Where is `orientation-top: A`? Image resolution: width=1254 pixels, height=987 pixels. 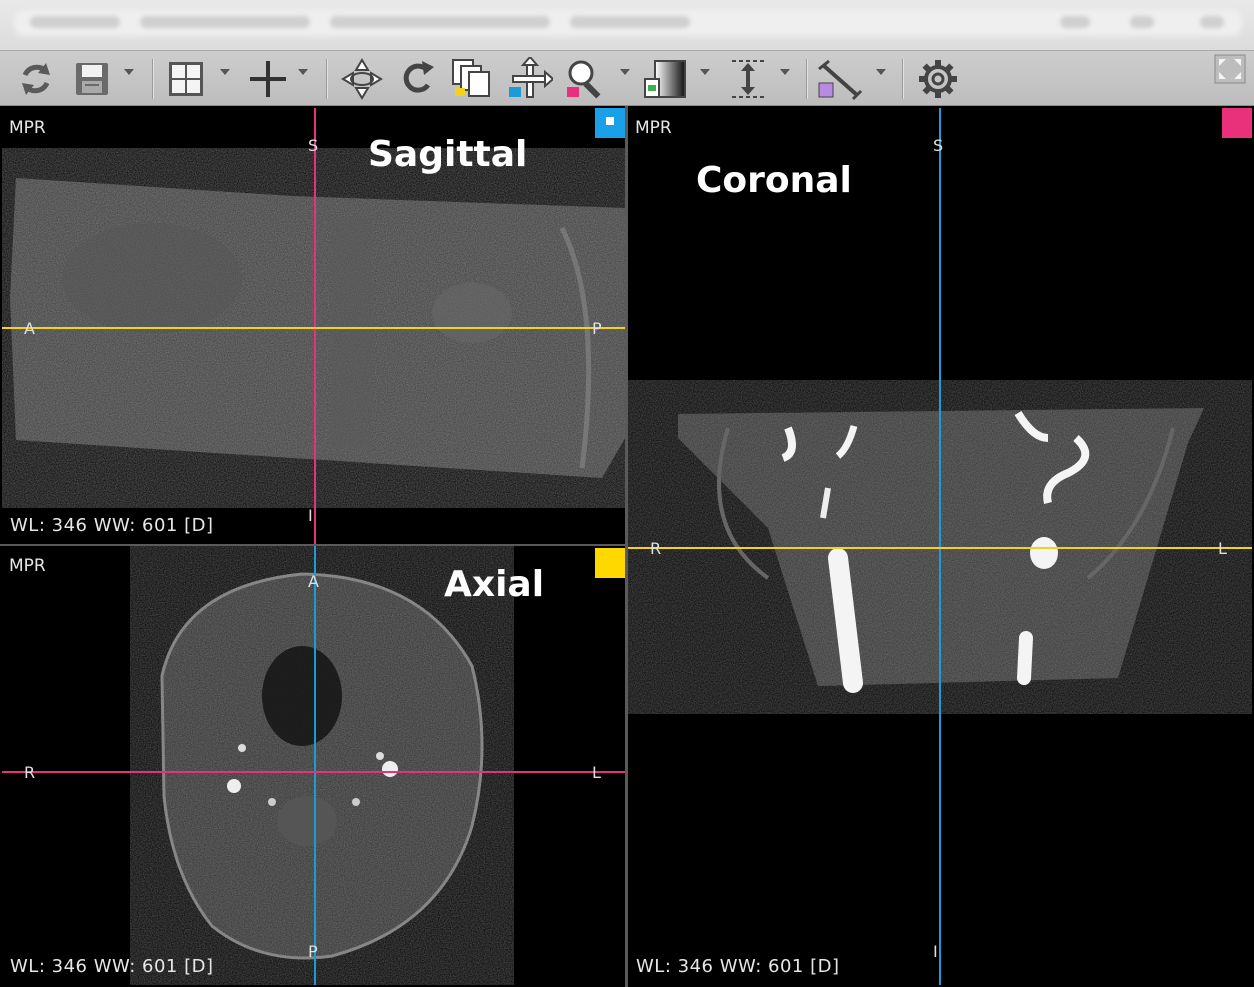 orientation-top: A is located at coordinates (313, 581).